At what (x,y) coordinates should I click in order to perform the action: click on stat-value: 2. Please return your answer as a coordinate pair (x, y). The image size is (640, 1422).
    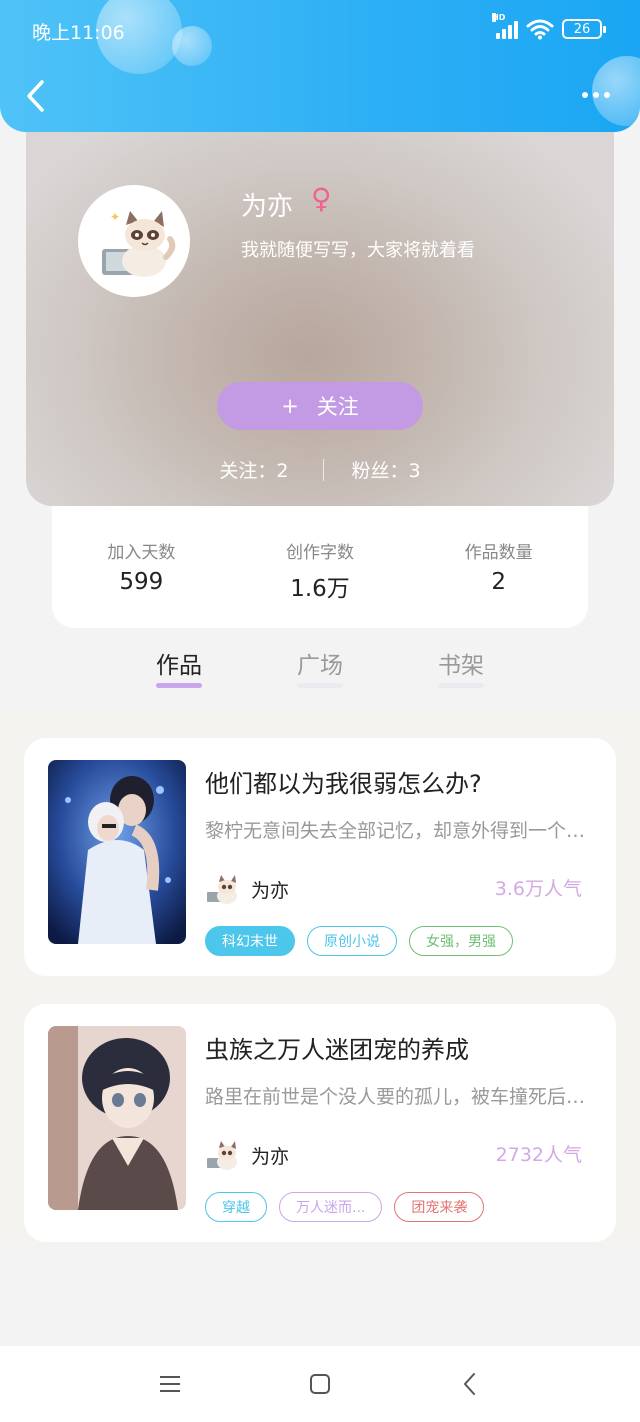
    Looking at the image, I should click on (498, 582).